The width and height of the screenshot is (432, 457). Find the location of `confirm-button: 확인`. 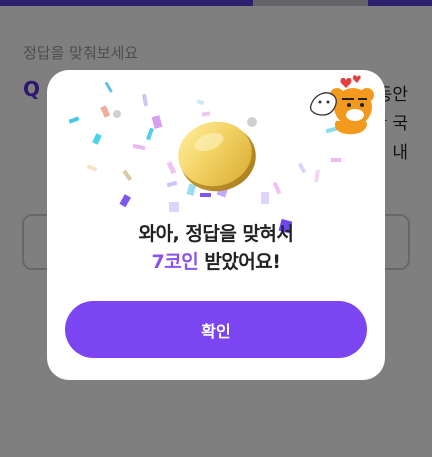

confirm-button: 확인 is located at coordinates (216, 329).